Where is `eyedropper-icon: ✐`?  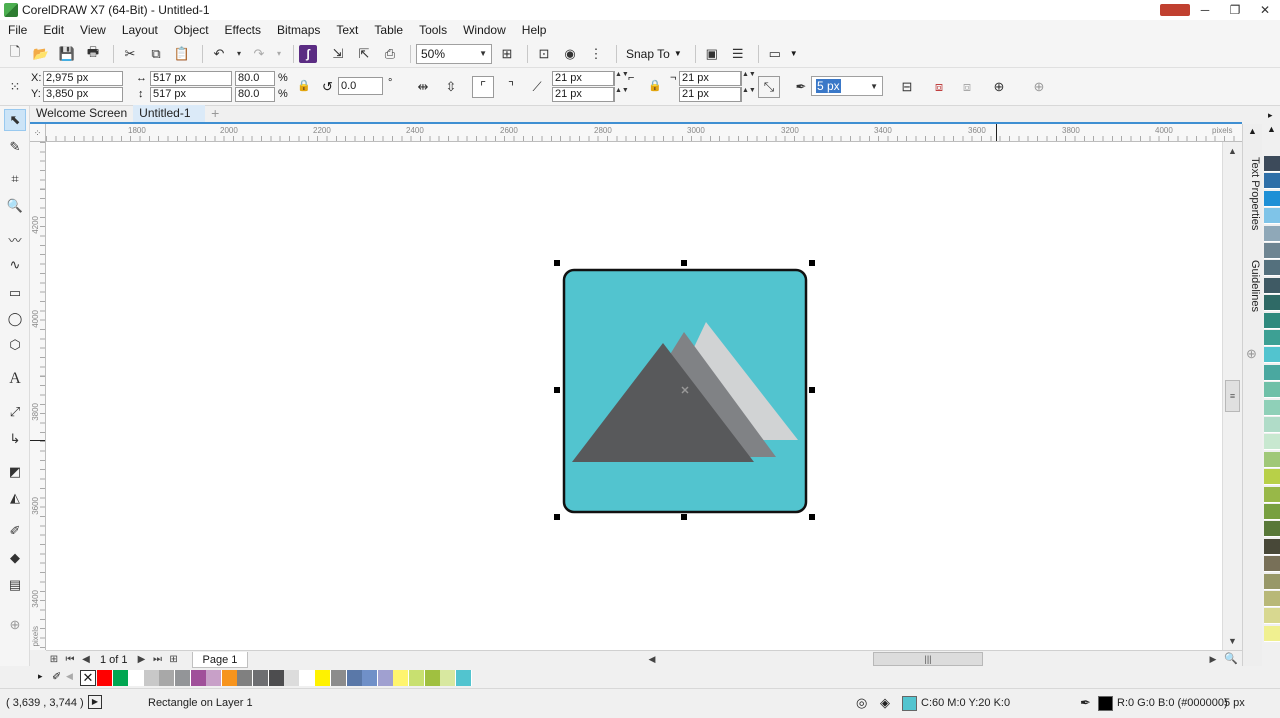 eyedropper-icon: ✐ is located at coordinates (56, 676).